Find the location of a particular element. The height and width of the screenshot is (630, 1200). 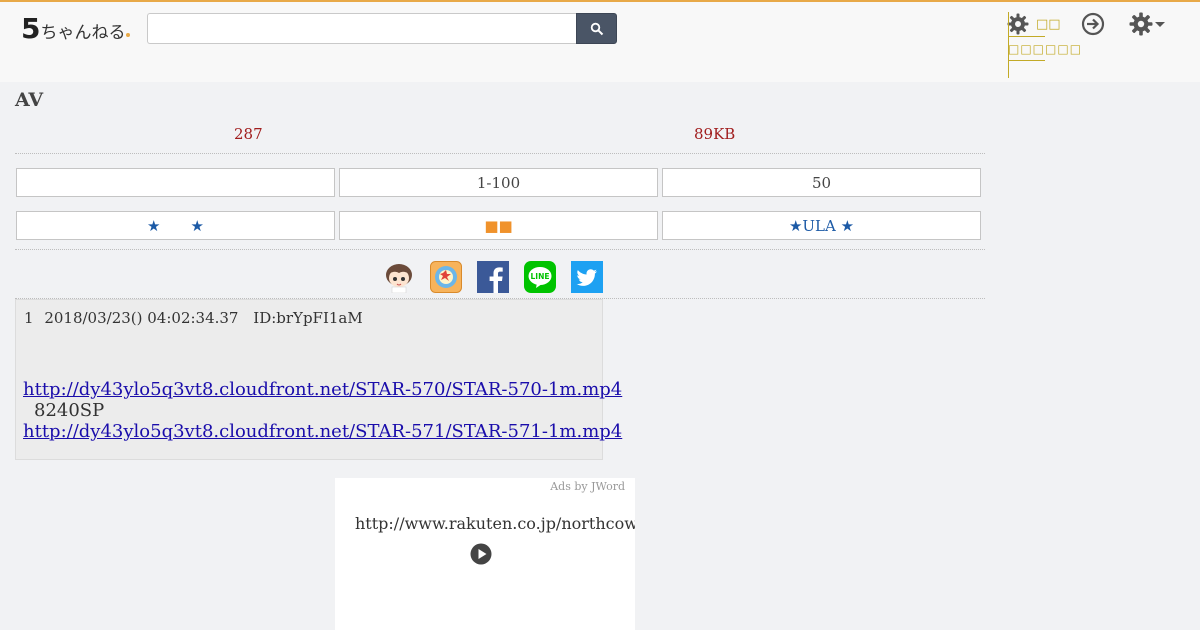

logo-number: 5 is located at coordinates (31, 28).